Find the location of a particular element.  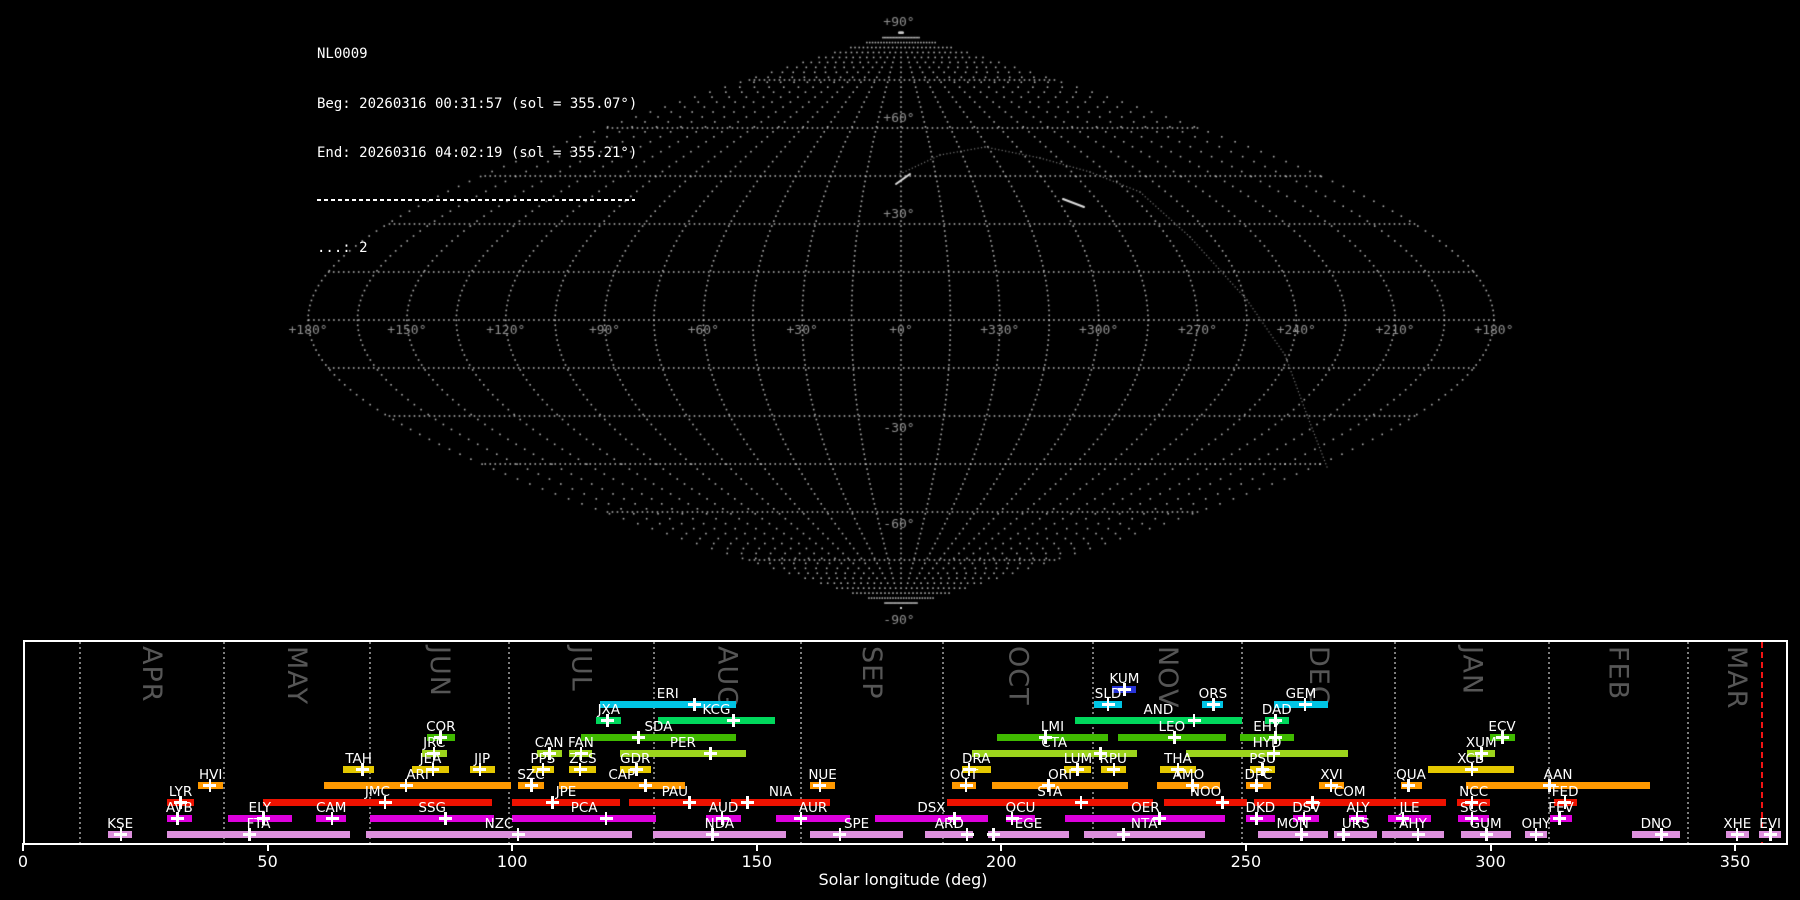

shower-label: PCA is located at coordinates (584, 807).